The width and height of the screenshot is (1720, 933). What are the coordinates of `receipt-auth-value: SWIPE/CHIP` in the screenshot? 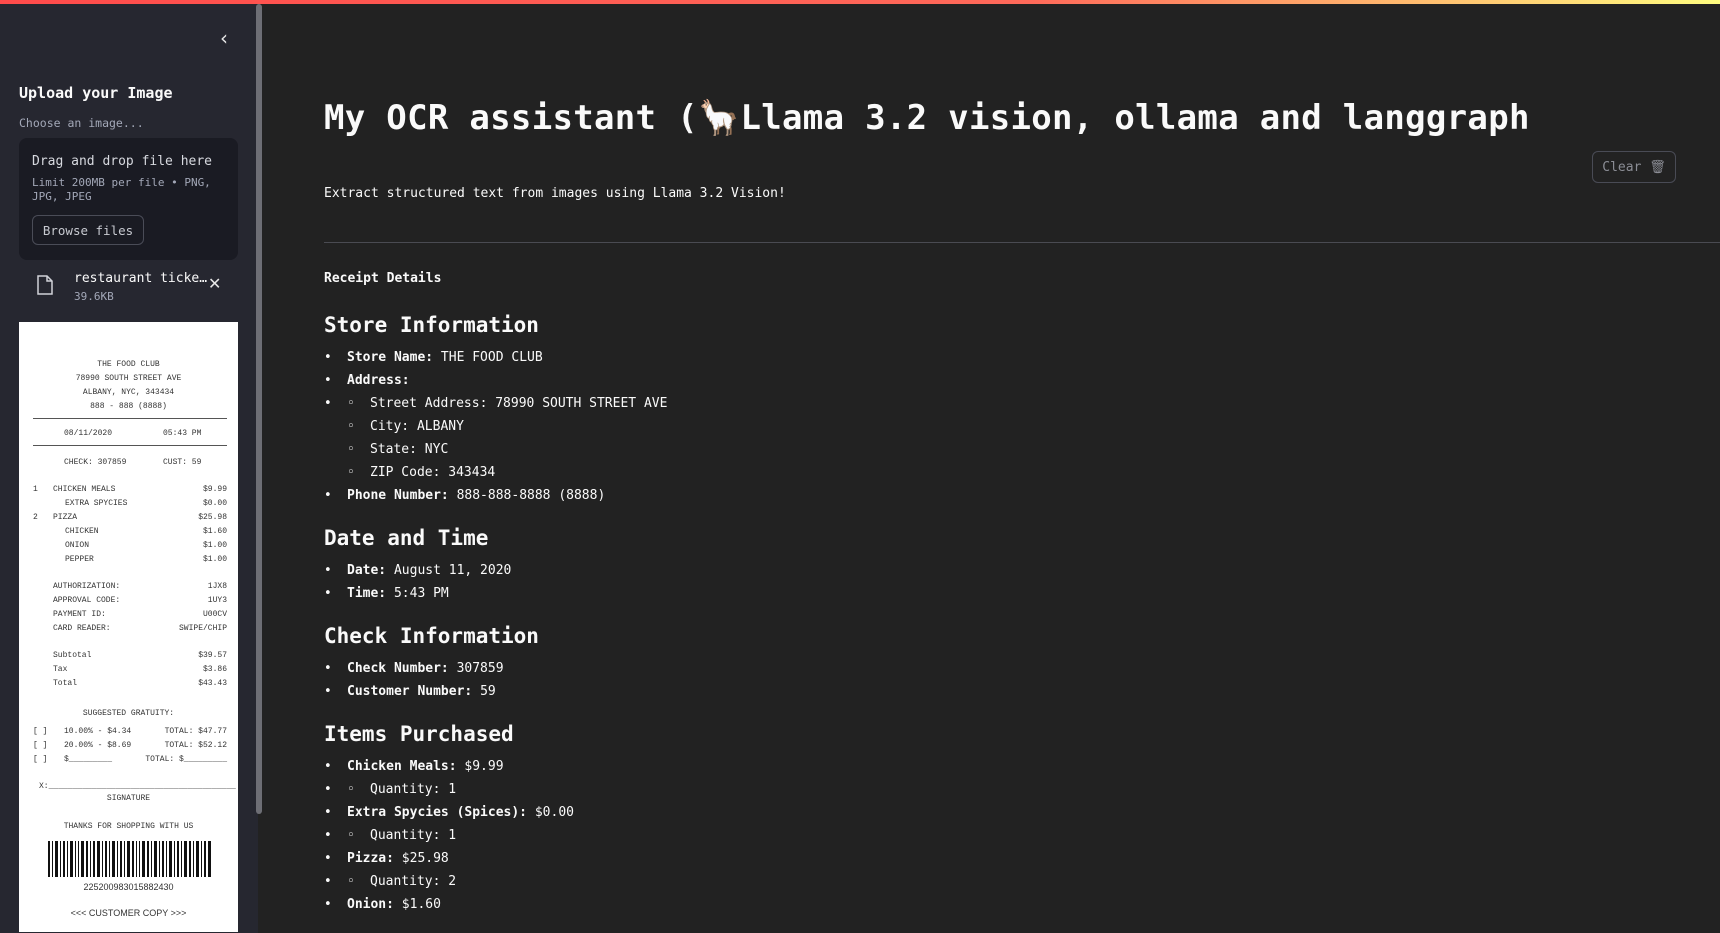 It's located at (202, 628).